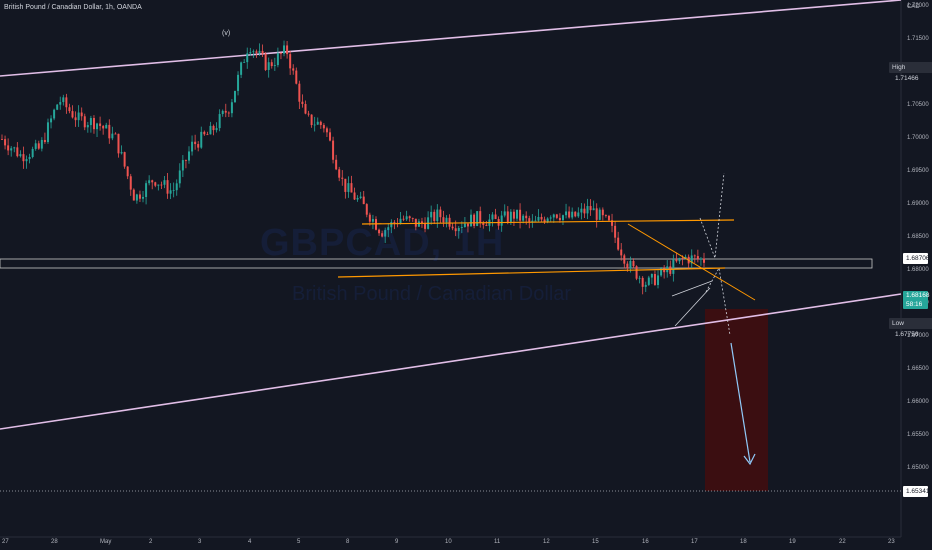 This screenshot has height=550, width=932. I want to click on wave-label: (v), so click(226, 33).